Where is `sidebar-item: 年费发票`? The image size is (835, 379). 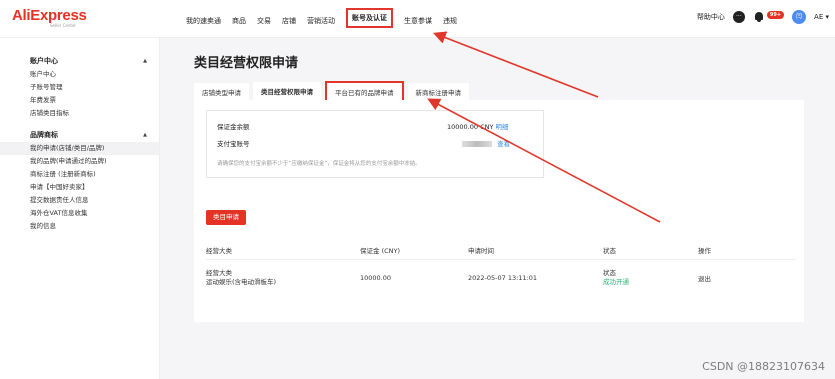 sidebar-item: 年费发票 is located at coordinates (79, 100).